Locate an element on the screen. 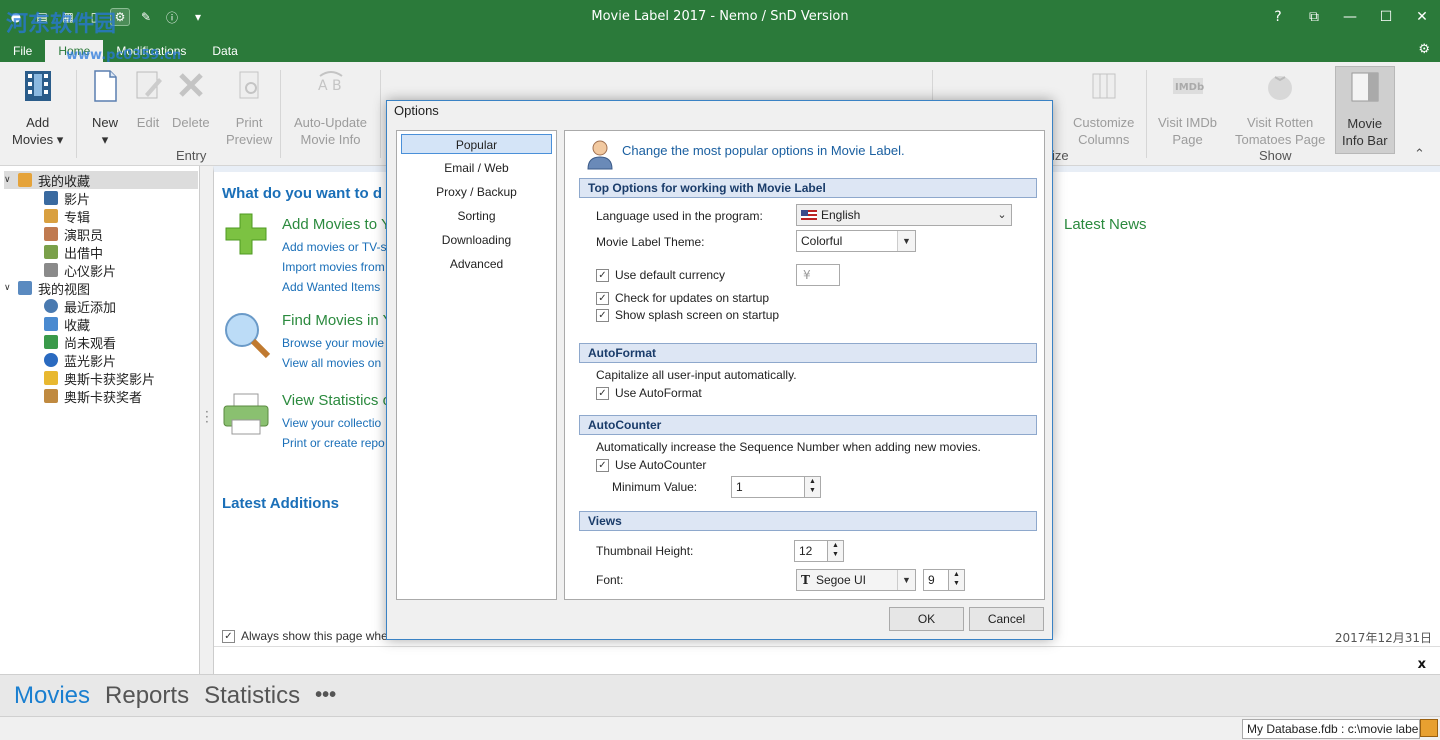 Image resolution: width=1440 pixels, height=740 pixels. tree-item-label: 收藏 is located at coordinates (77, 326).